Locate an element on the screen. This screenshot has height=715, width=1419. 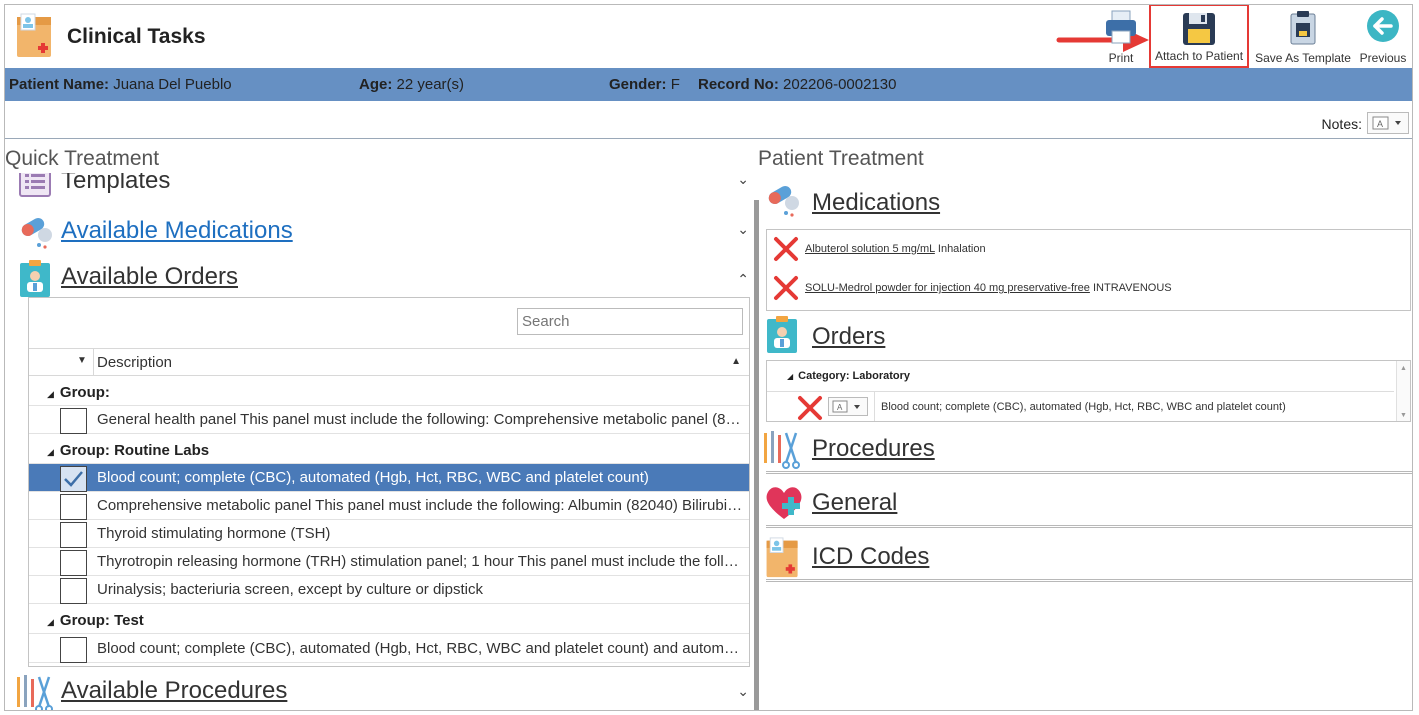
patient-age: Age: 22 year(s) is located at coordinates (411, 84).